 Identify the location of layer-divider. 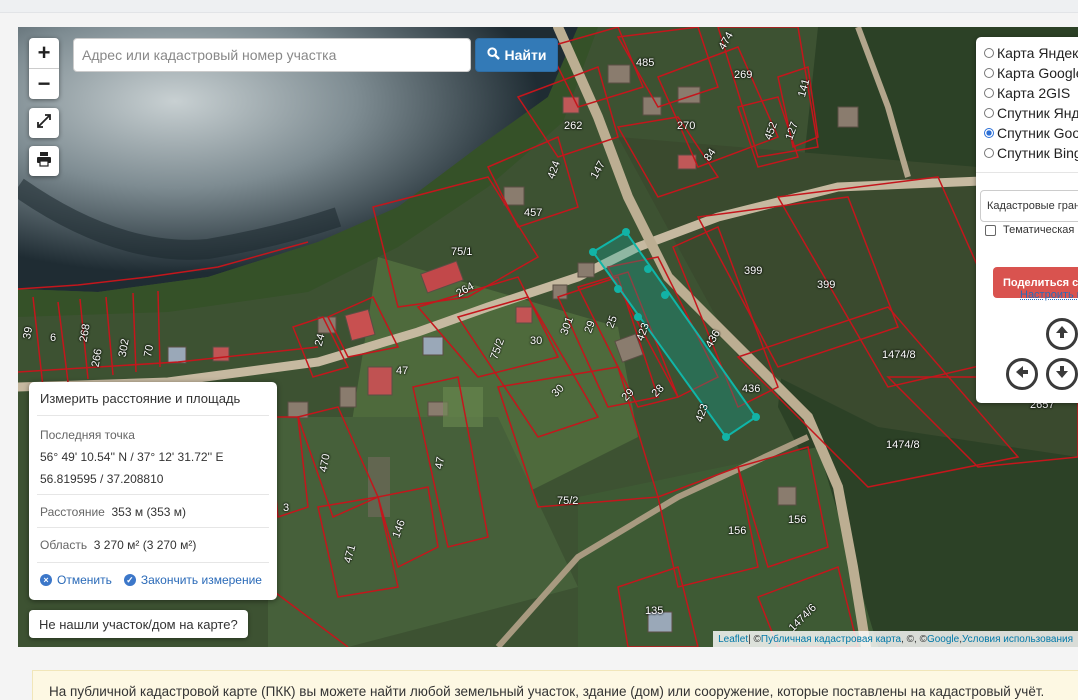
(1027, 172).